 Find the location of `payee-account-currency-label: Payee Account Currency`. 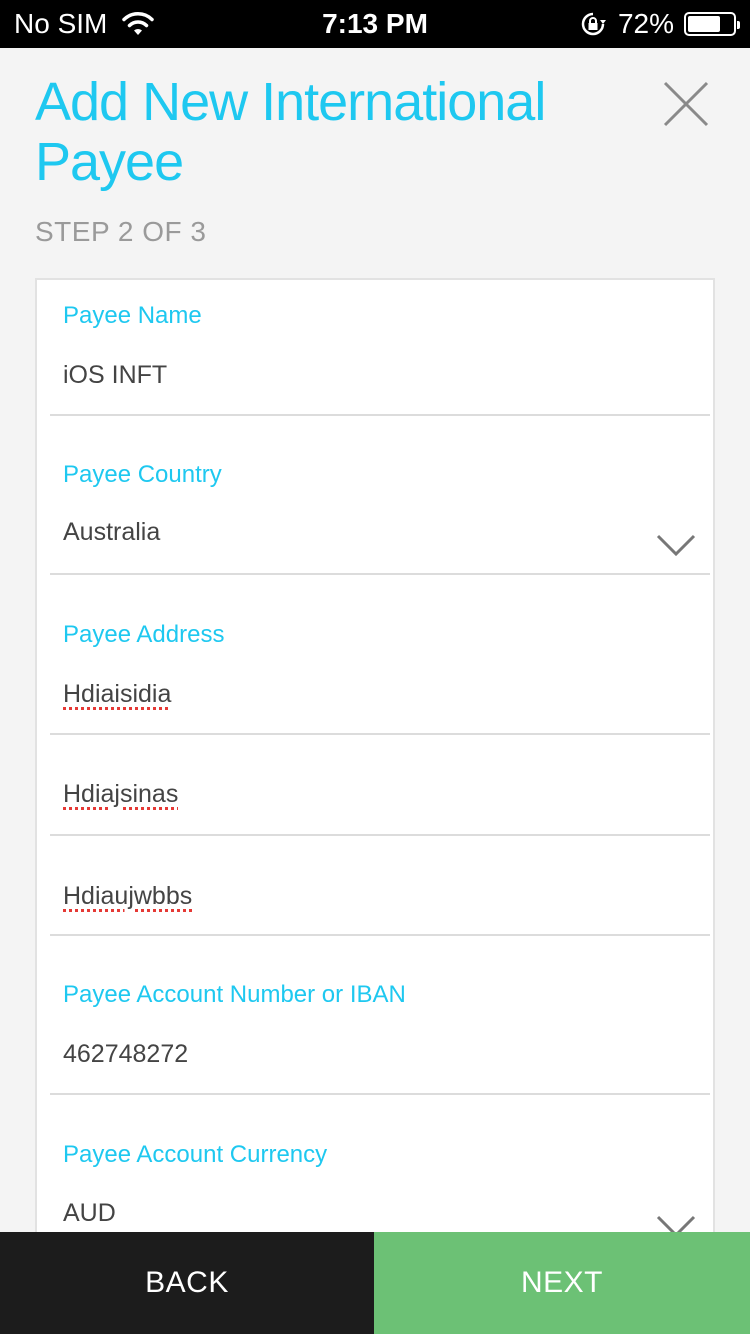

payee-account-currency-label: Payee Account Currency is located at coordinates (195, 1154).